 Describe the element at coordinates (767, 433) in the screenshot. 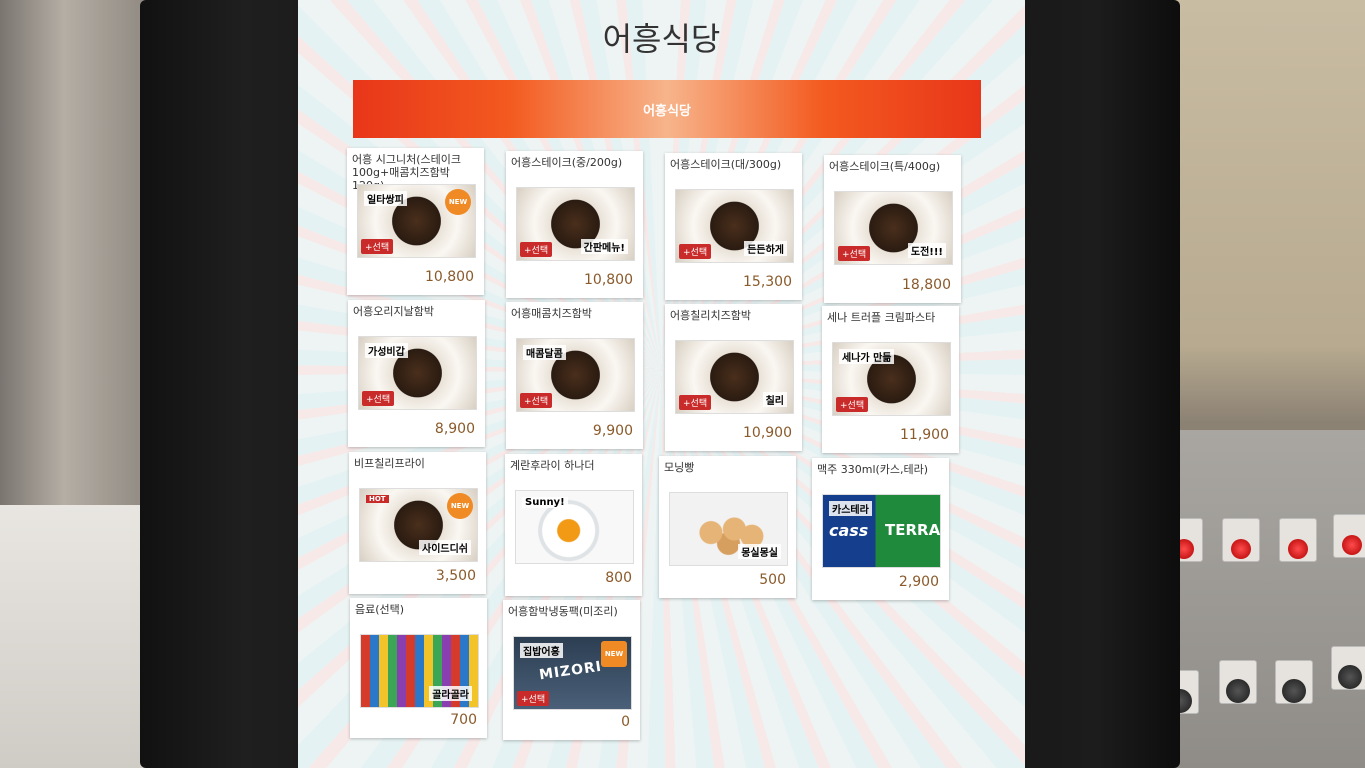

I see `menu-item-price: 10,900` at that location.